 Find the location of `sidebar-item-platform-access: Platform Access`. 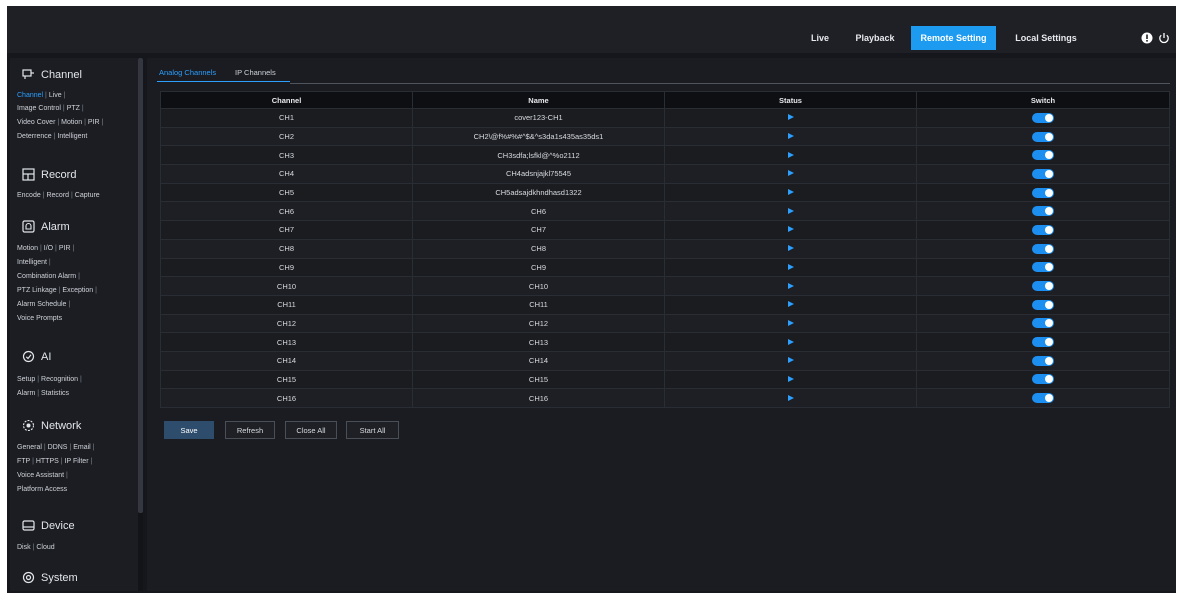

sidebar-item-platform-access: Platform Access is located at coordinates (42, 489).